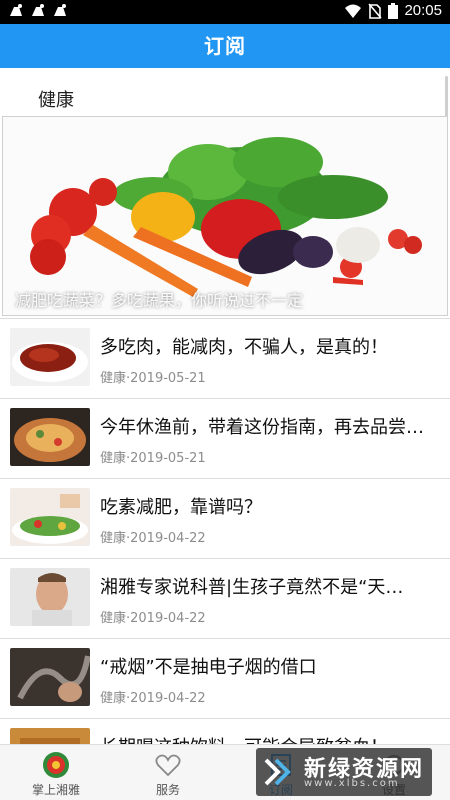  I want to click on article-title: “戒烟”不是抽电子烟的借口, so click(208, 667).